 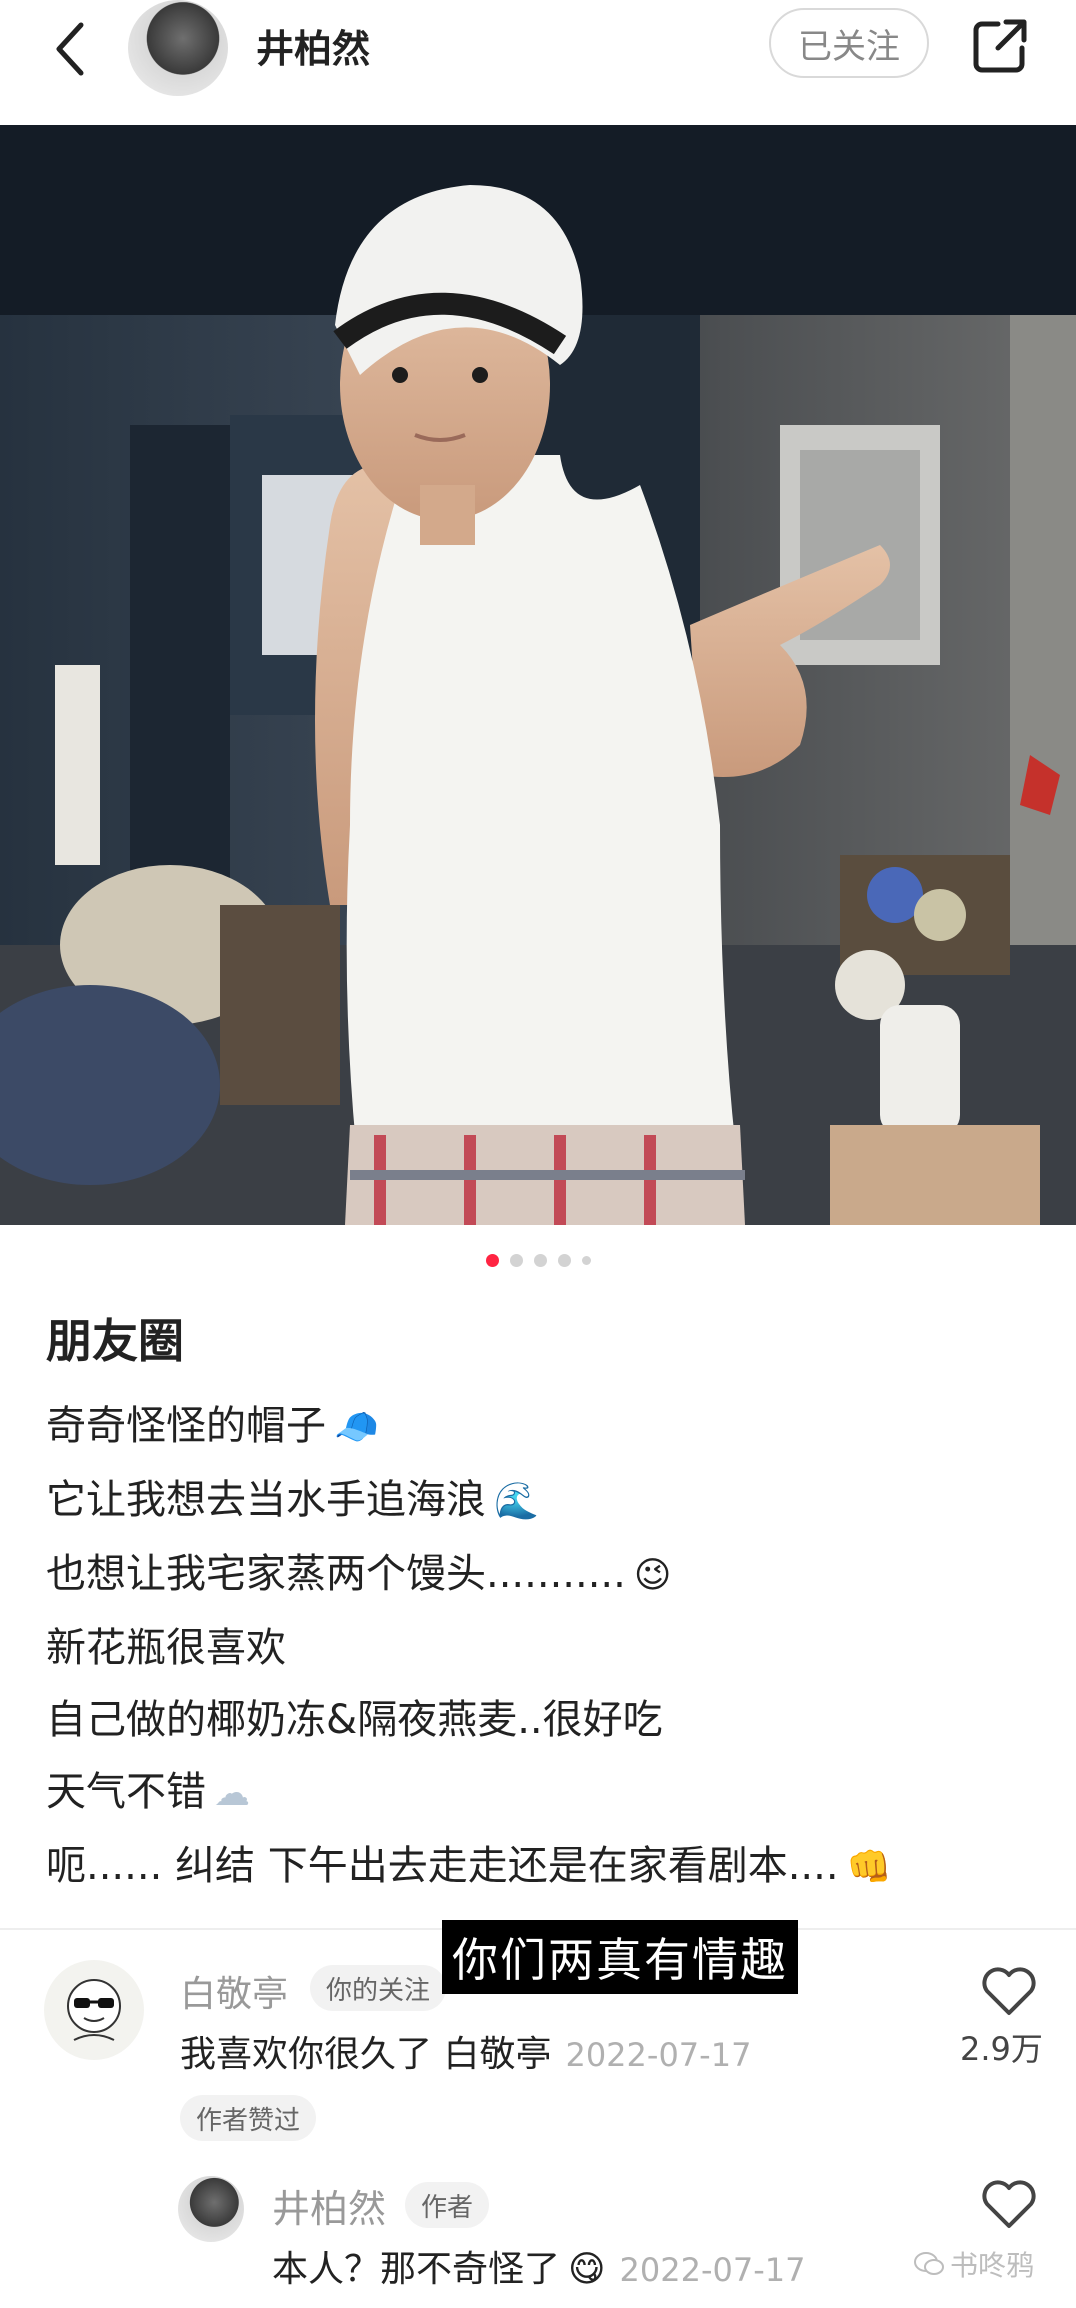 What do you see at coordinates (620, 1957) in the screenshot?
I see `video-subtitle: 你们两真有情趣` at bounding box center [620, 1957].